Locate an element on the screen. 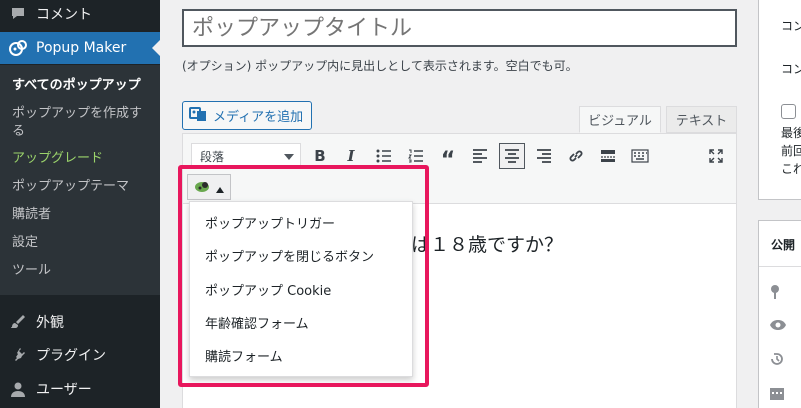 This screenshot has width=801, height=408. submenu-create-popup: ポップアップを作成する is located at coordinates (82, 123).